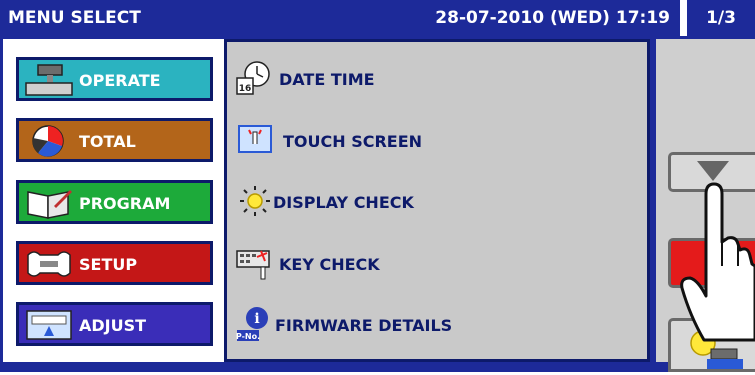 The image size is (755, 375). I want to click on sun-icon, so click(255, 201).